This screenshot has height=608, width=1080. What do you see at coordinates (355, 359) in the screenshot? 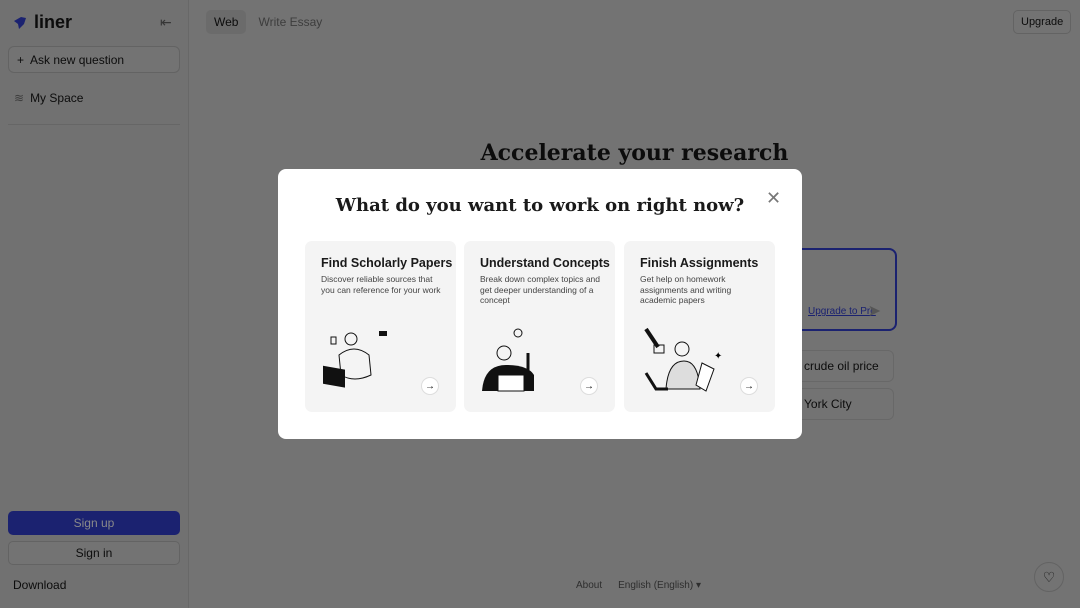
I see `scholar-papers-illustration-icon` at bounding box center [355, 359].